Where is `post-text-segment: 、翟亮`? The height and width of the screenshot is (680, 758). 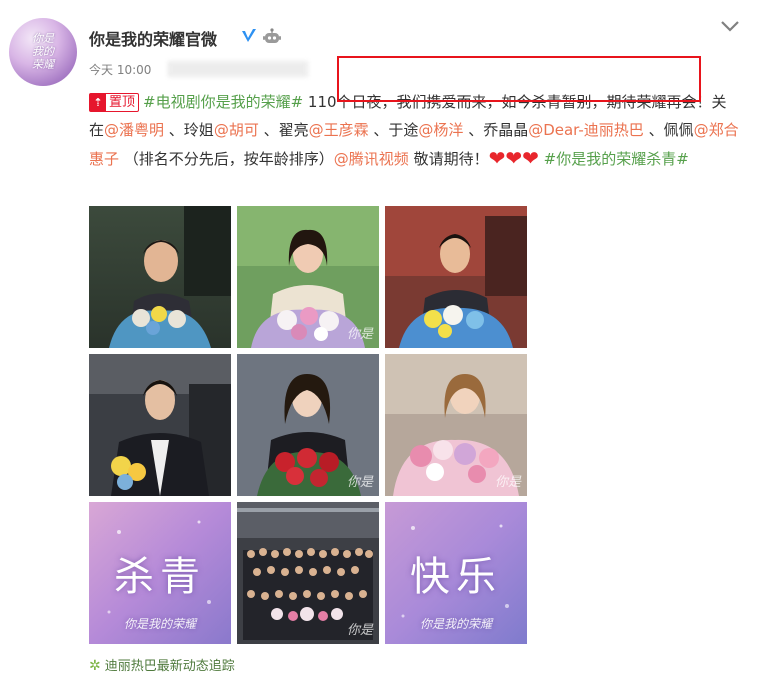
post-text-segment: 、翟亮 is located at coordinates (283, 130).